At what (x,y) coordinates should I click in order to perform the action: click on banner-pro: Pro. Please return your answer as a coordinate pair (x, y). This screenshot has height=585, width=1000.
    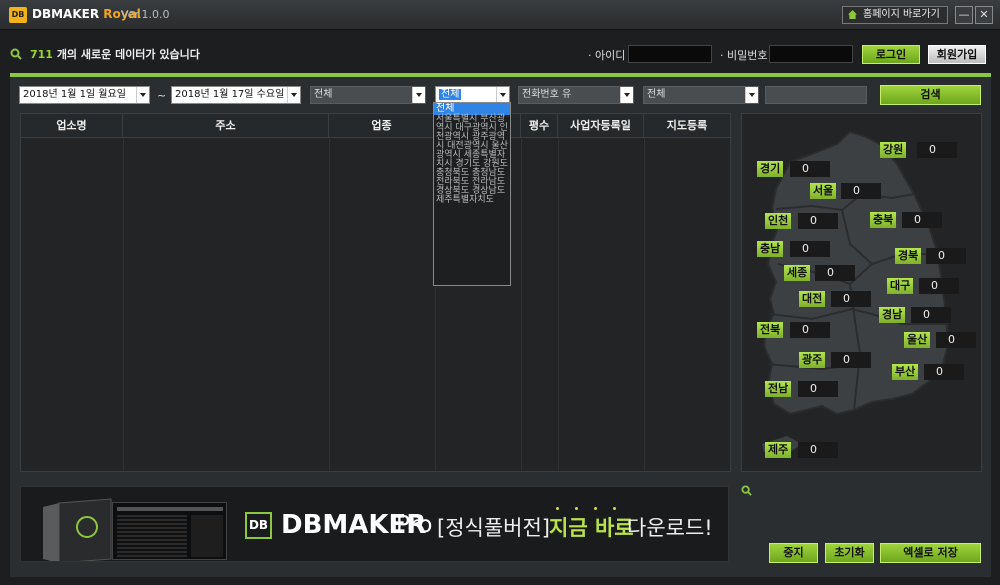
    Looking at the image, I should click on (414, 525).